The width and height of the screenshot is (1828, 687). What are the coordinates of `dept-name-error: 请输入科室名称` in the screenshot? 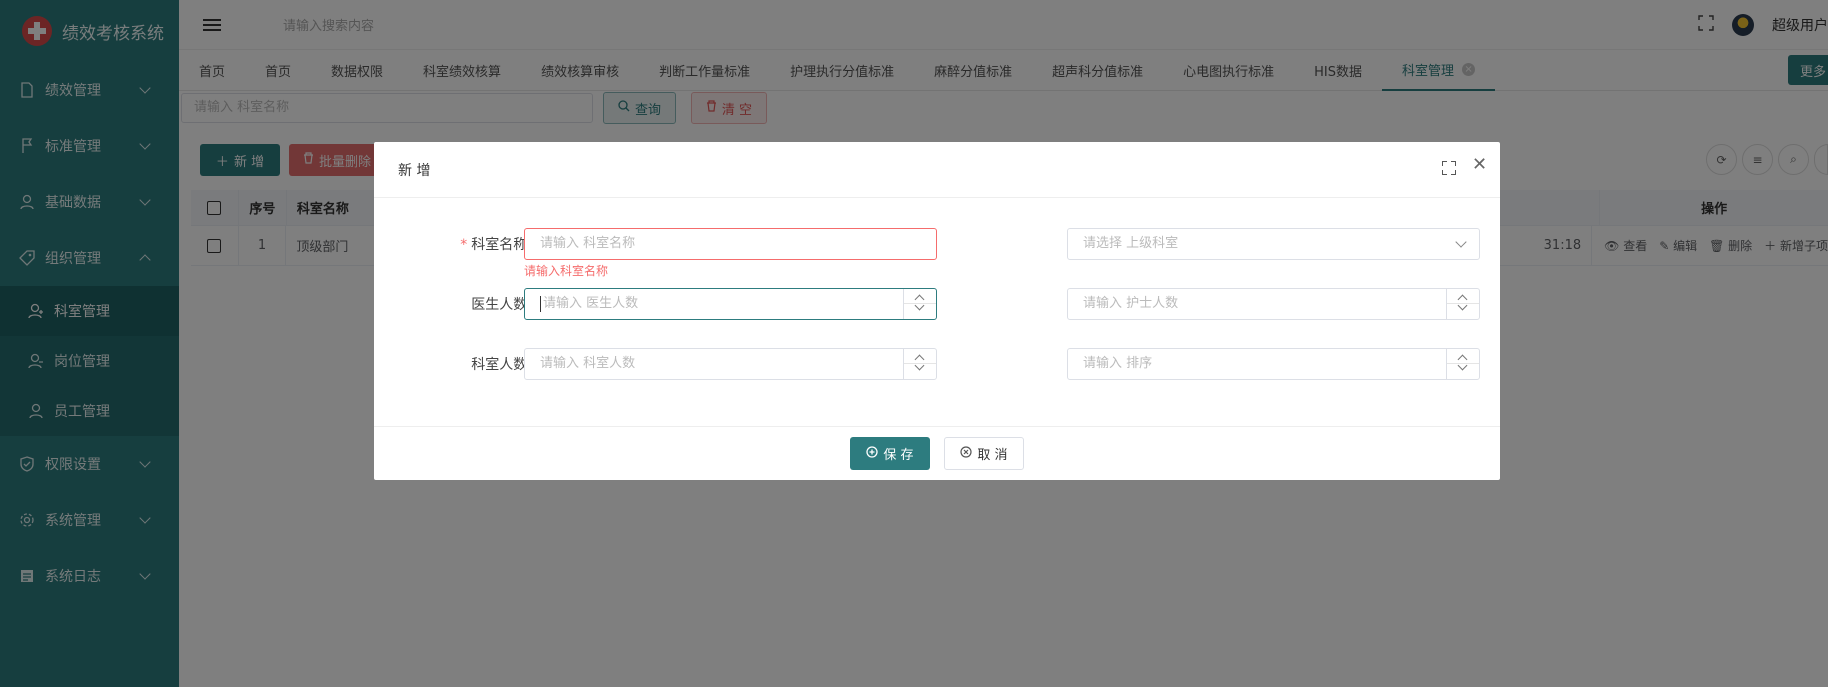 It's located at (566, 271).